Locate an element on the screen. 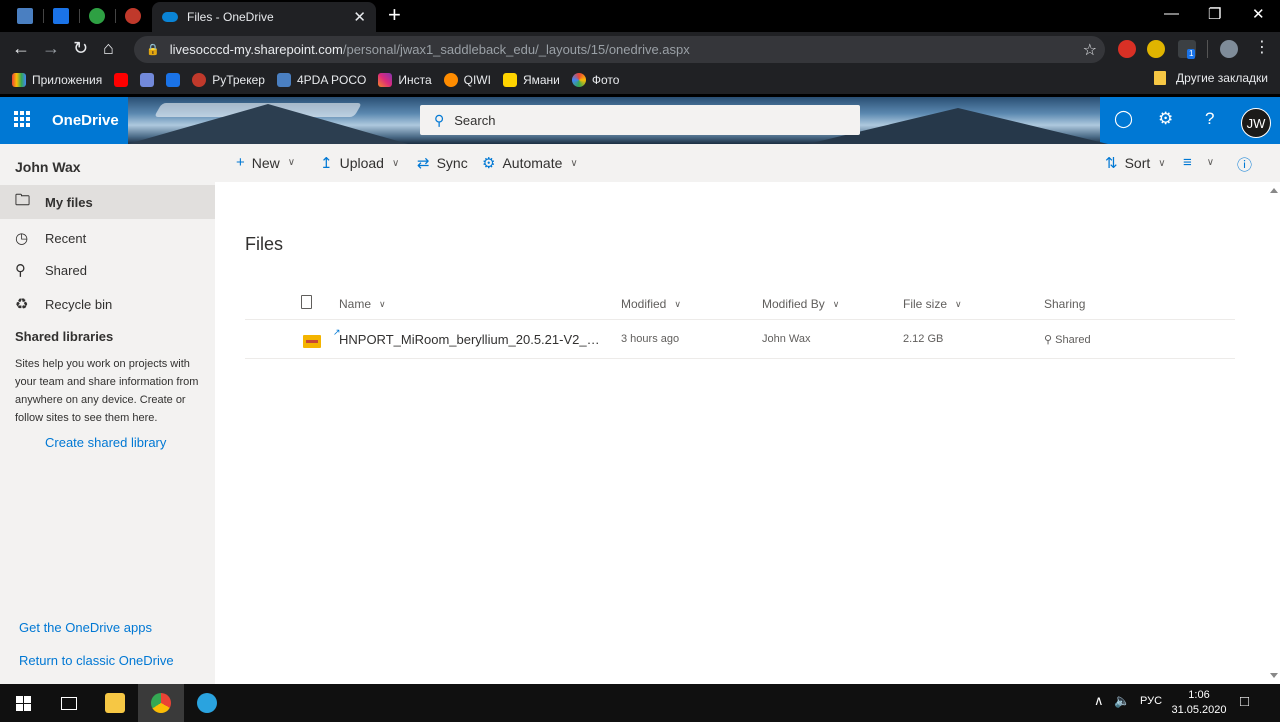 This screenshot has height=722, width=1280. column-header-modified: Modified ∨ is located at coordinates (651, 304).